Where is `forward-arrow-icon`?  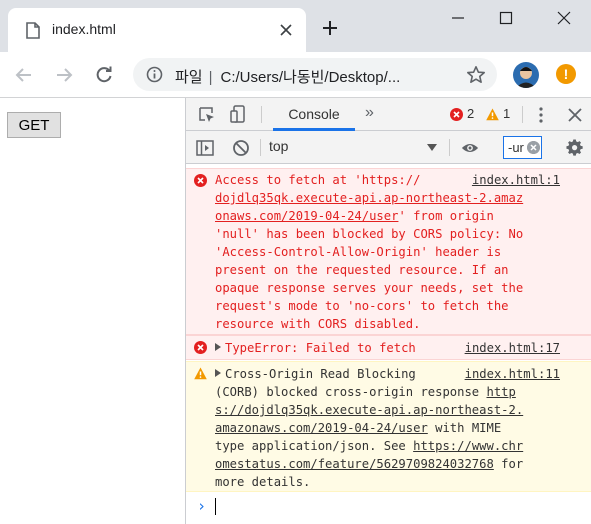
forward-arrow-icon is located at coordinates (64, 75).